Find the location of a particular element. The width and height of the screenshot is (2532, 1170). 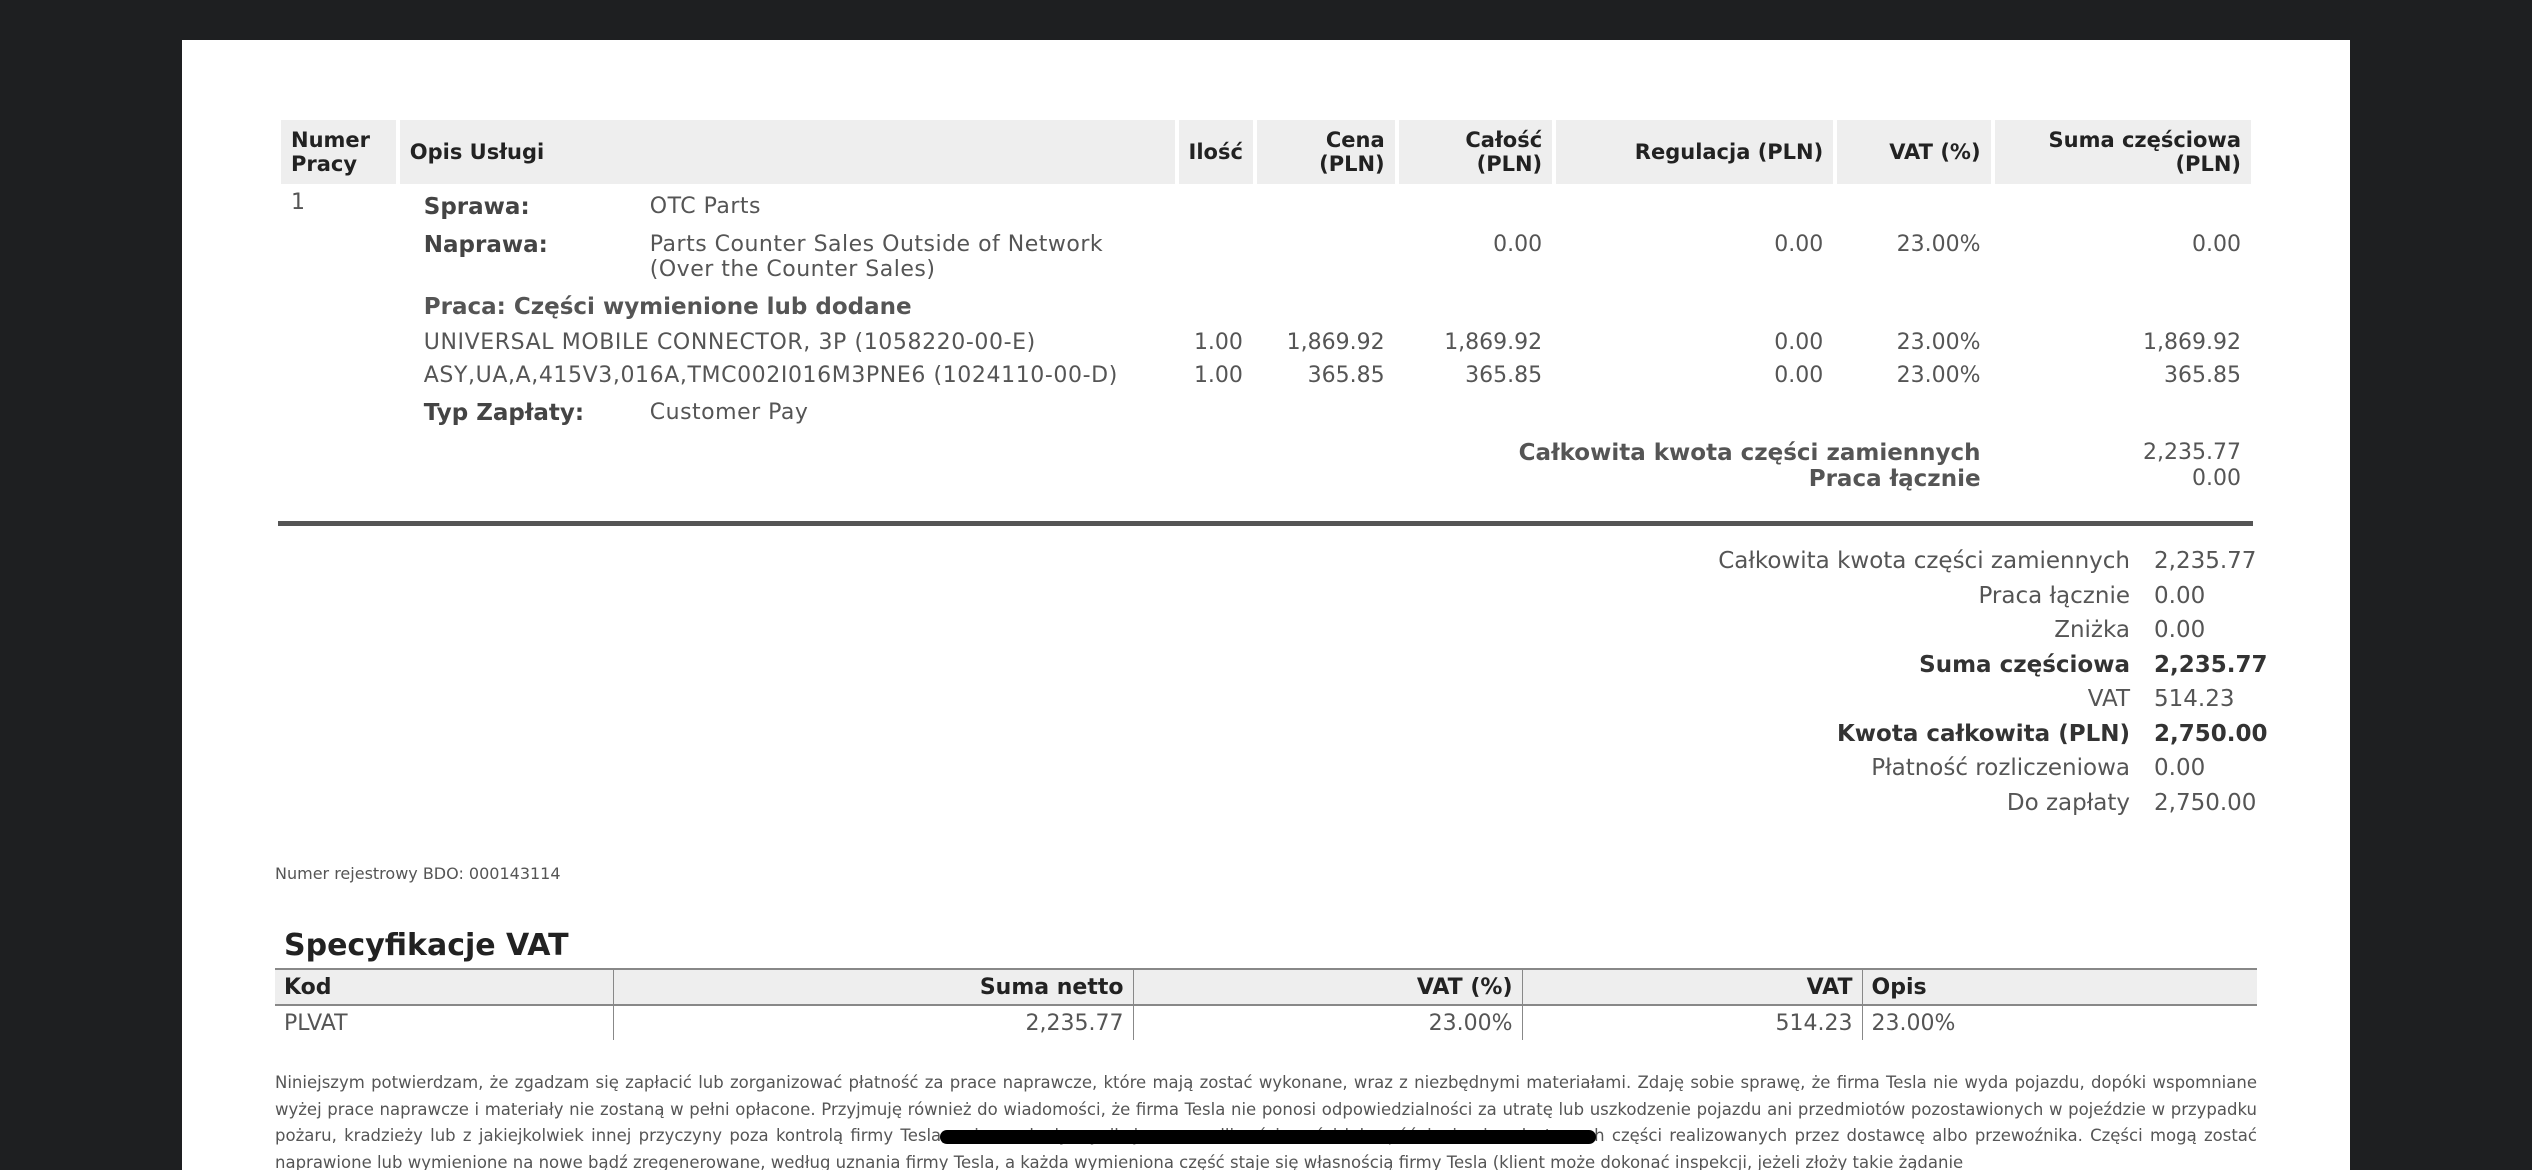

header-adjustment: Regulacja (PLN) is located at coordinates (1695, 152).